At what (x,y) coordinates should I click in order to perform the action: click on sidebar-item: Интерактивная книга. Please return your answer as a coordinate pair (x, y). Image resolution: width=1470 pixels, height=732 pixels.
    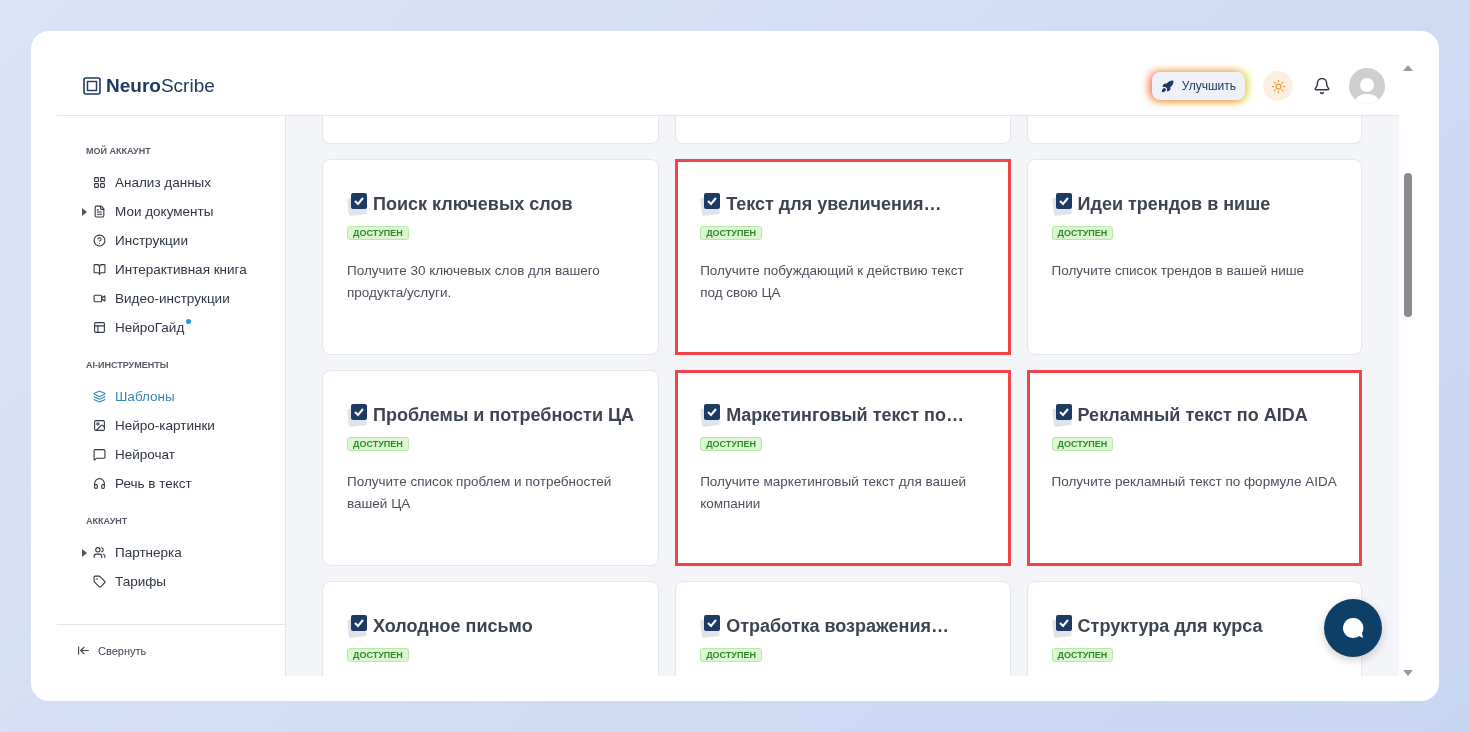
    Looking at the image, I should click on (185, 269).